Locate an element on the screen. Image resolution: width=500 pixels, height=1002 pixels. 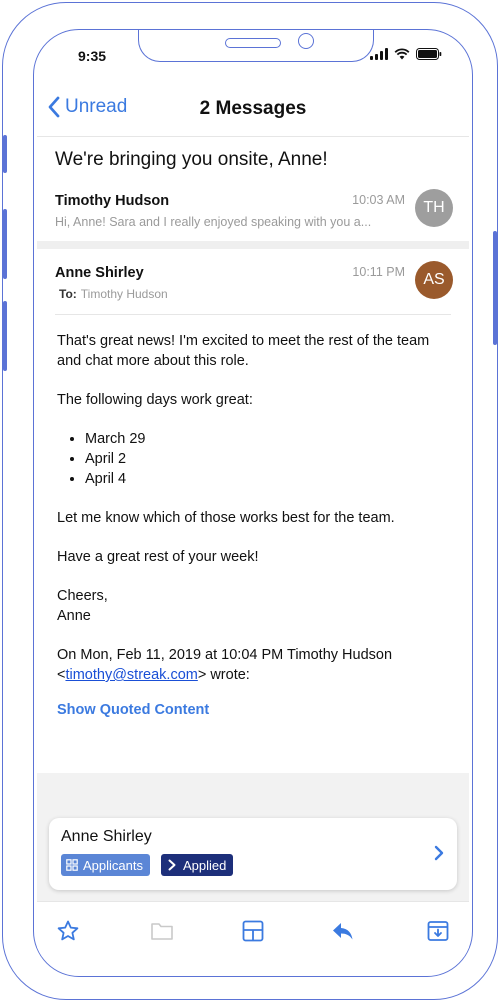
message-separator is located at coordinates (253, 245).